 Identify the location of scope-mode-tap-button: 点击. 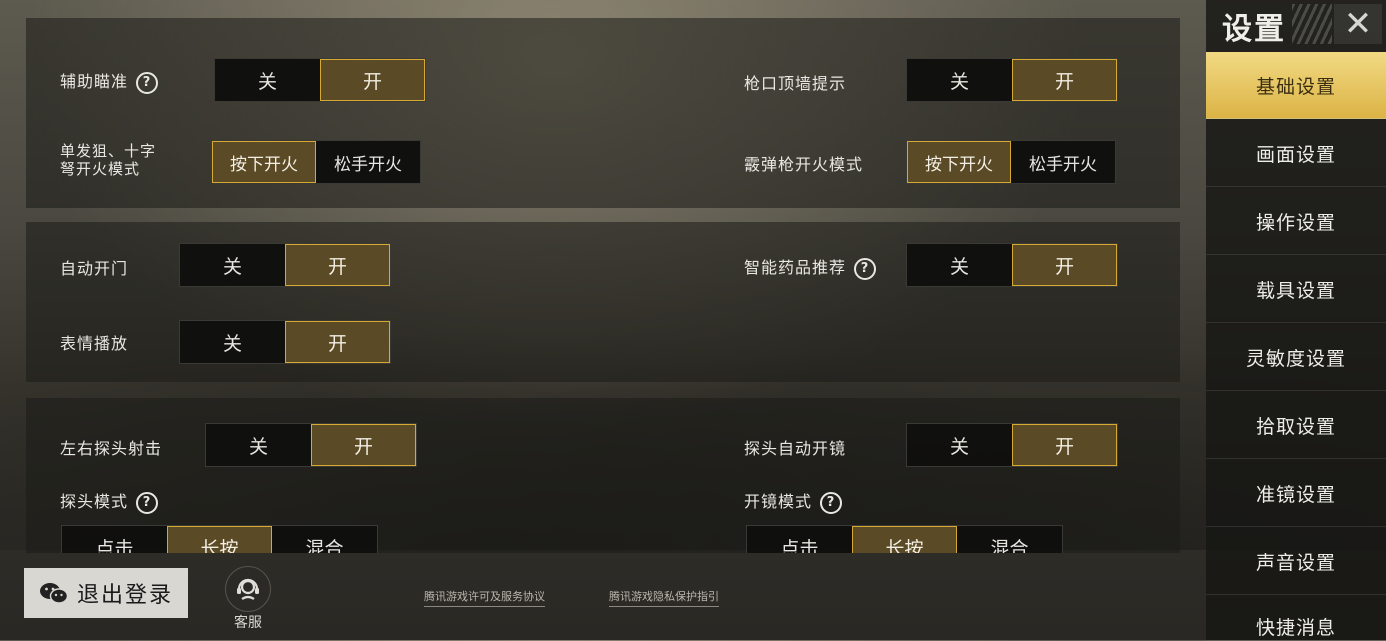
(799, 539).